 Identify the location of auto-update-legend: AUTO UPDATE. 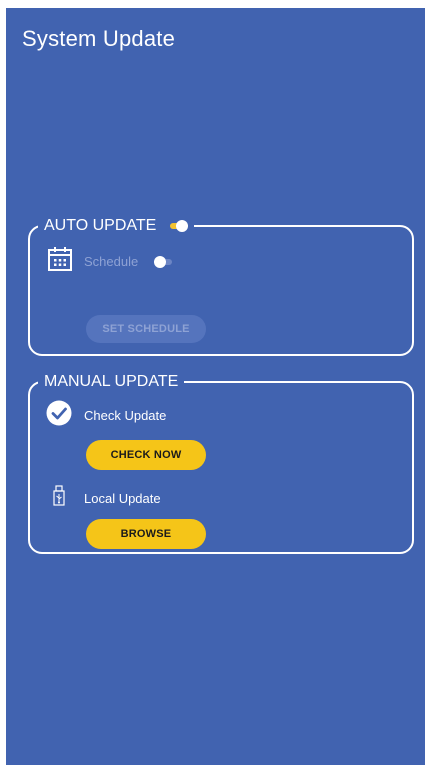
(116, 226).